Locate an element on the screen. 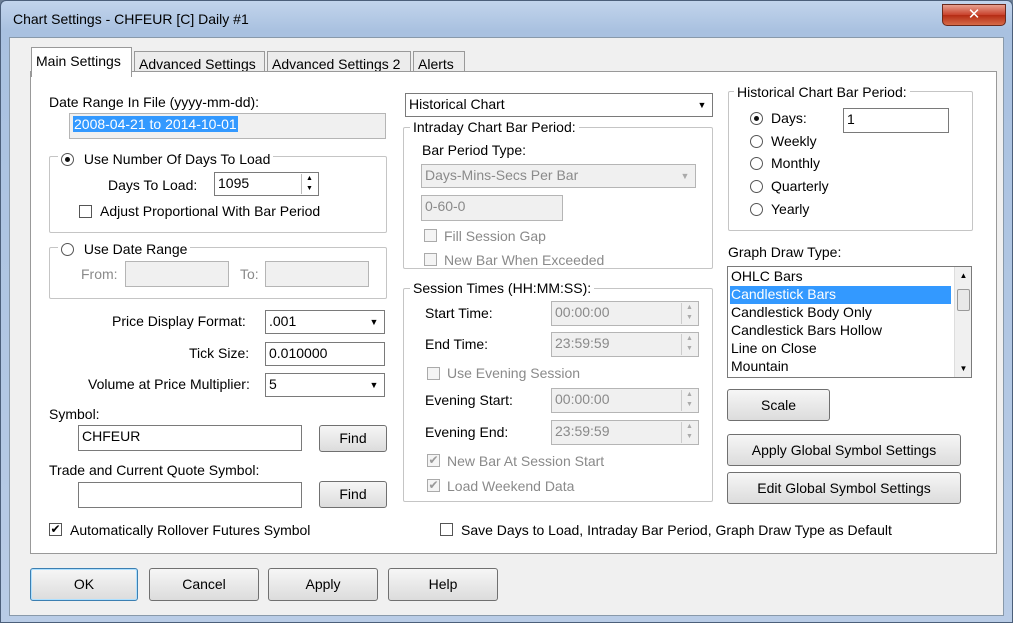 The image size is (1013, 623). list-item: Candlestick Body Only is located at coordinates (840, 313).